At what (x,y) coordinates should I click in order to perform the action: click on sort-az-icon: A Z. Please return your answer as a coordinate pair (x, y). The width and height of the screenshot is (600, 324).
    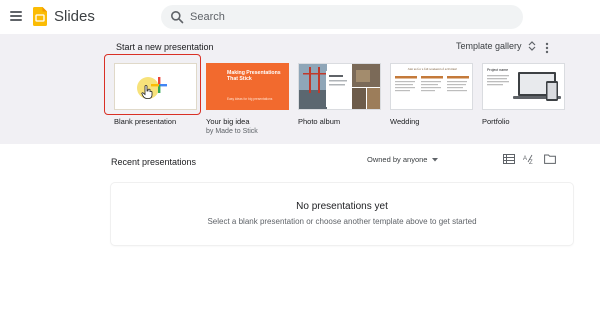
    Looking at the image, I should click on (530, 159).